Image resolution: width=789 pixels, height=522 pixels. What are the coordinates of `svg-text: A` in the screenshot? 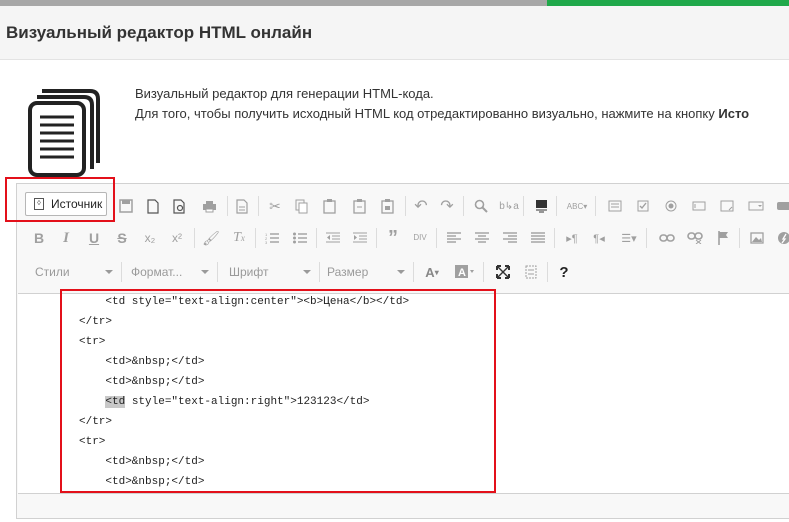 It's located at (462, 273).